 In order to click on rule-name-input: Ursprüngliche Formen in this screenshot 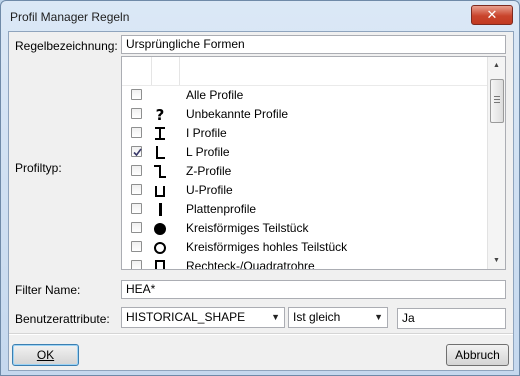, I will do `click(313, 44)`.